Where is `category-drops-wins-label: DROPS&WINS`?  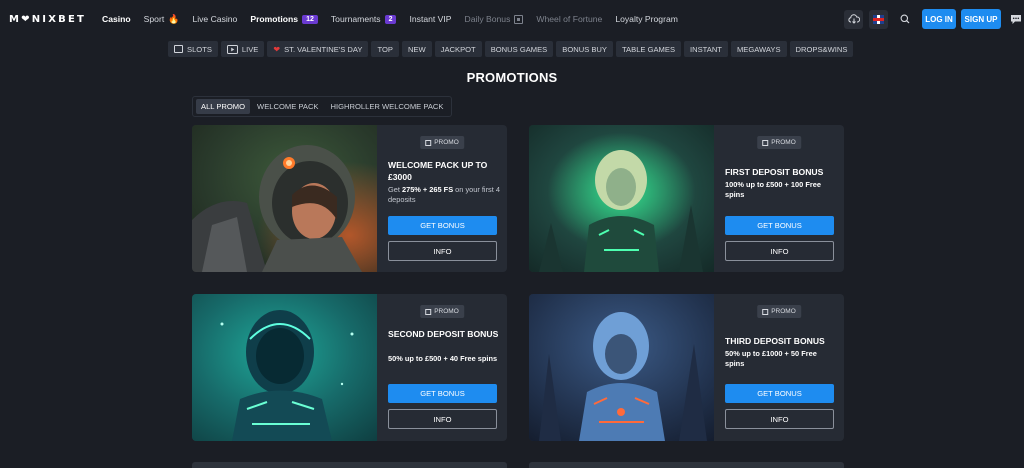 category-drops-wins-label: DROPS&WINS is located at coordinates (821, 49).